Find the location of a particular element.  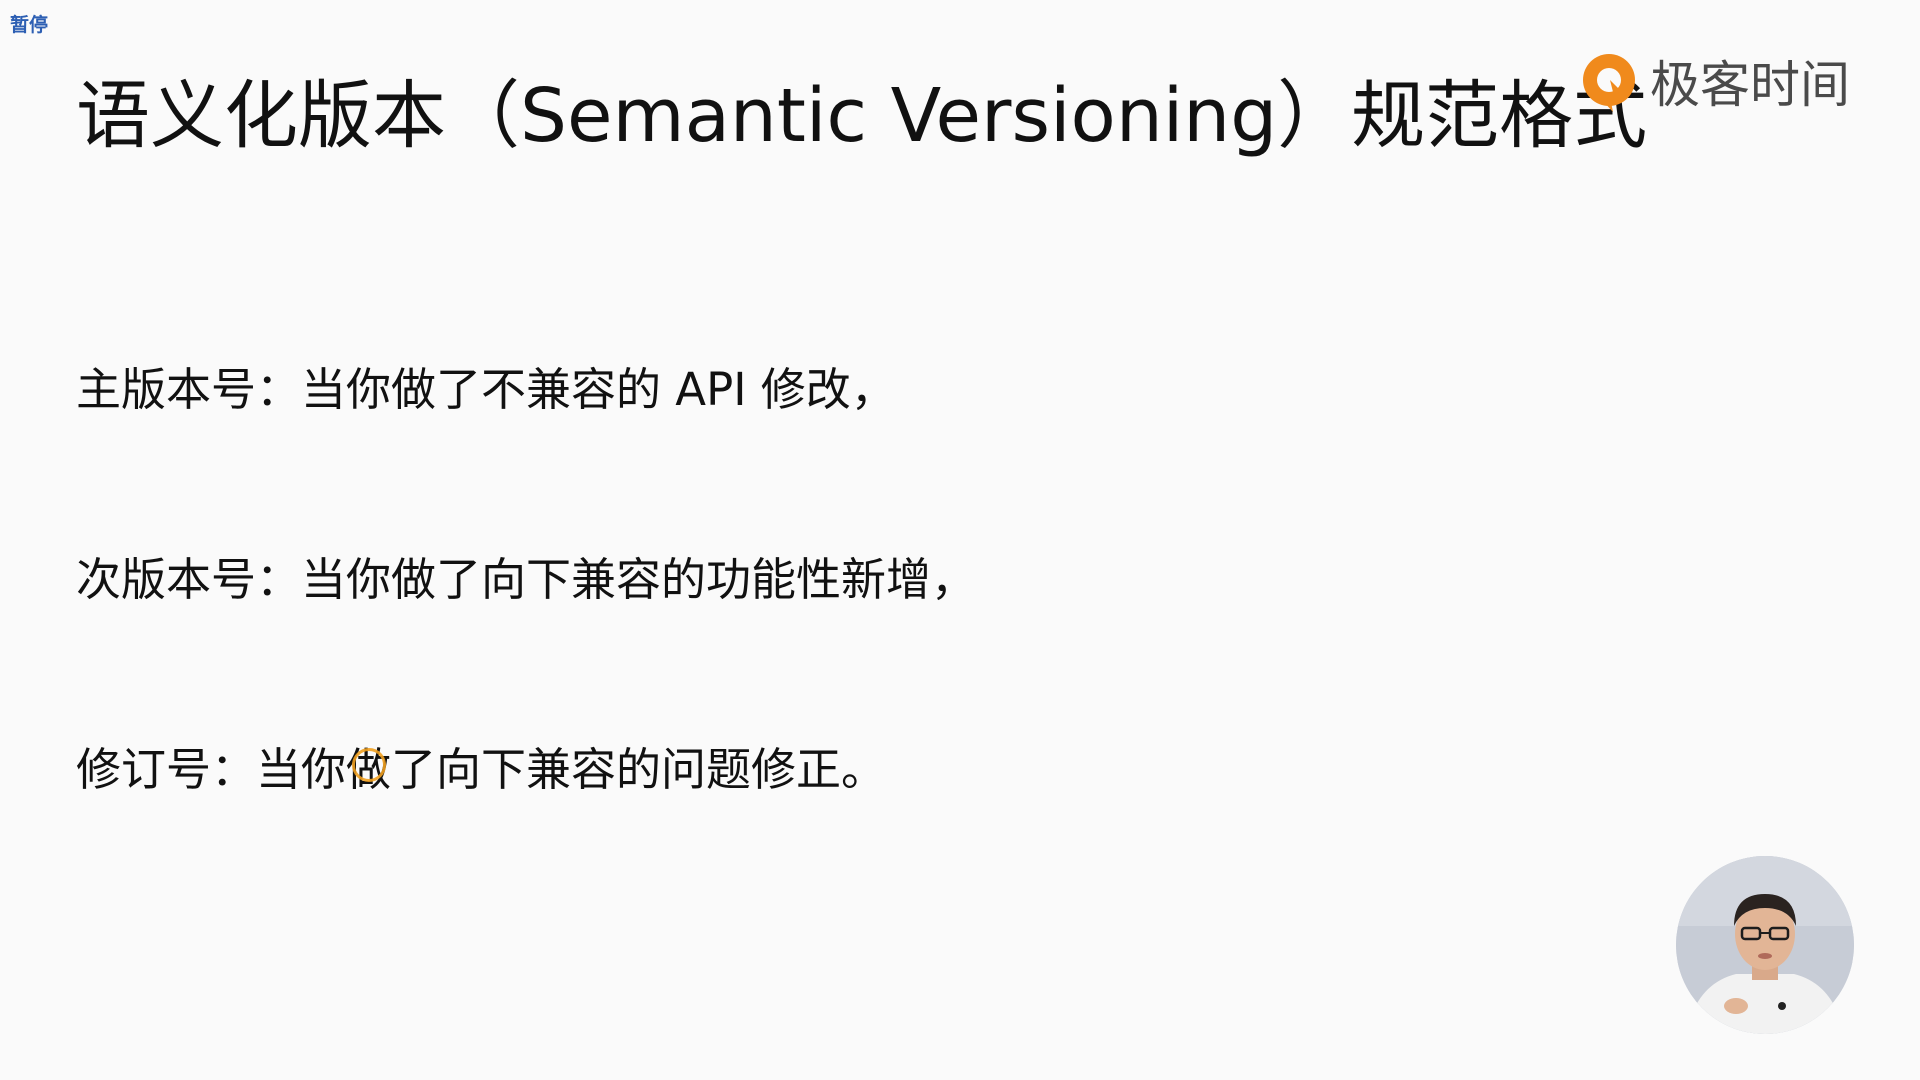

mouse-cursor-highlight is located at coordinates (369, 765).